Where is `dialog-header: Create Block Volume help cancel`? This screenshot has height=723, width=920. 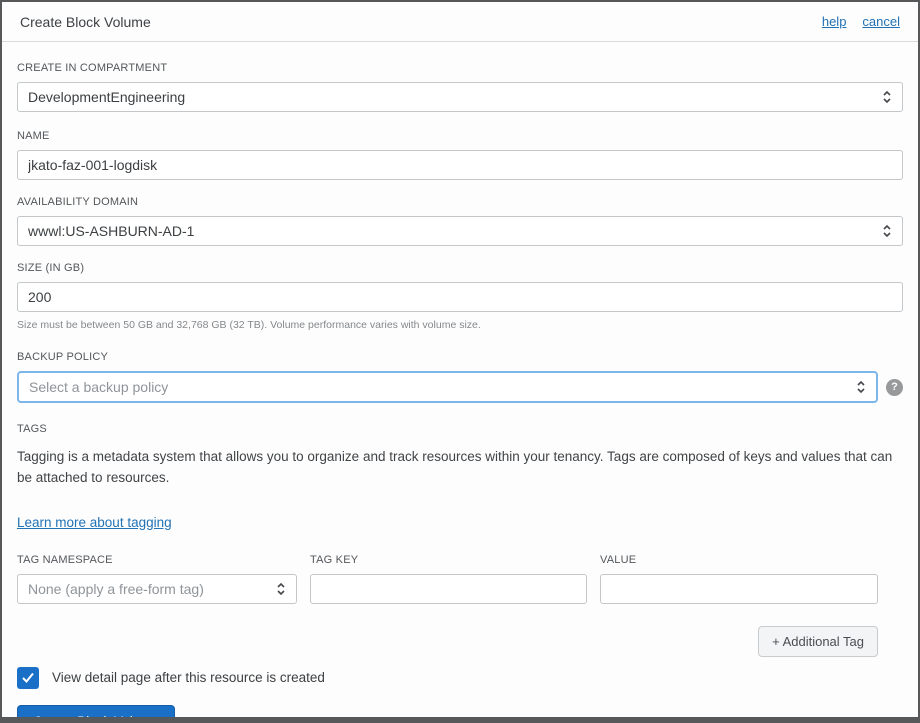 dialog-header: Create Block Volume help cancel is located at coordinates (460, 22).